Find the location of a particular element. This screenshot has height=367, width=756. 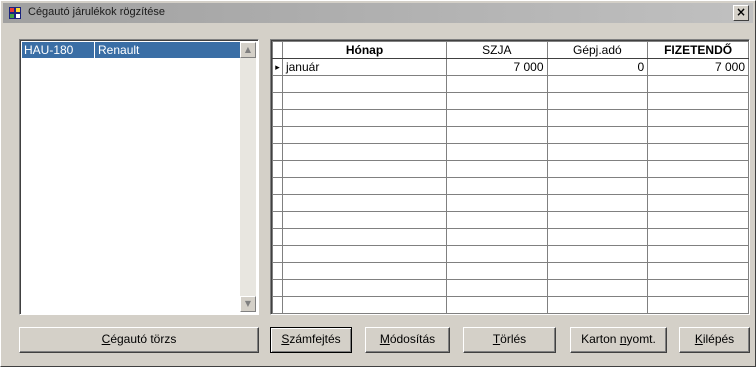

list-scrollbar: ▲ ▼ is located at coordinates (248, 177).